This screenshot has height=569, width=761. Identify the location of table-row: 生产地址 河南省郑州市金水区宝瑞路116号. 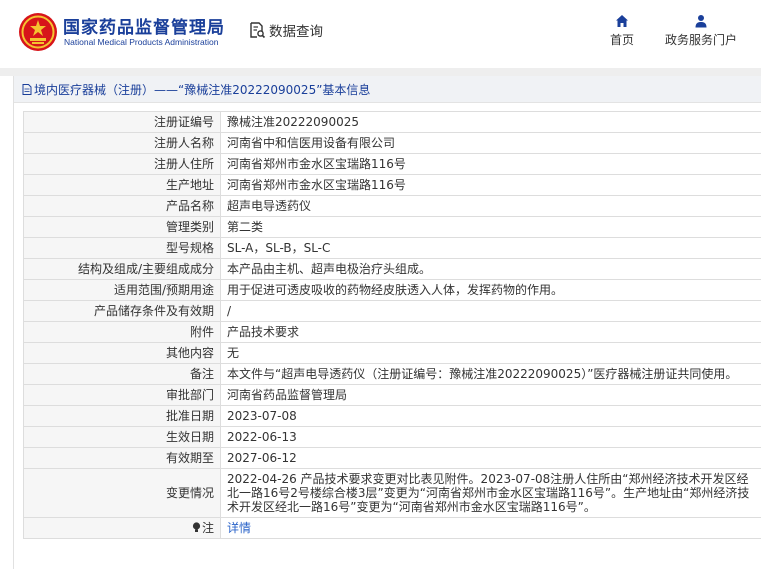
(392, 185).